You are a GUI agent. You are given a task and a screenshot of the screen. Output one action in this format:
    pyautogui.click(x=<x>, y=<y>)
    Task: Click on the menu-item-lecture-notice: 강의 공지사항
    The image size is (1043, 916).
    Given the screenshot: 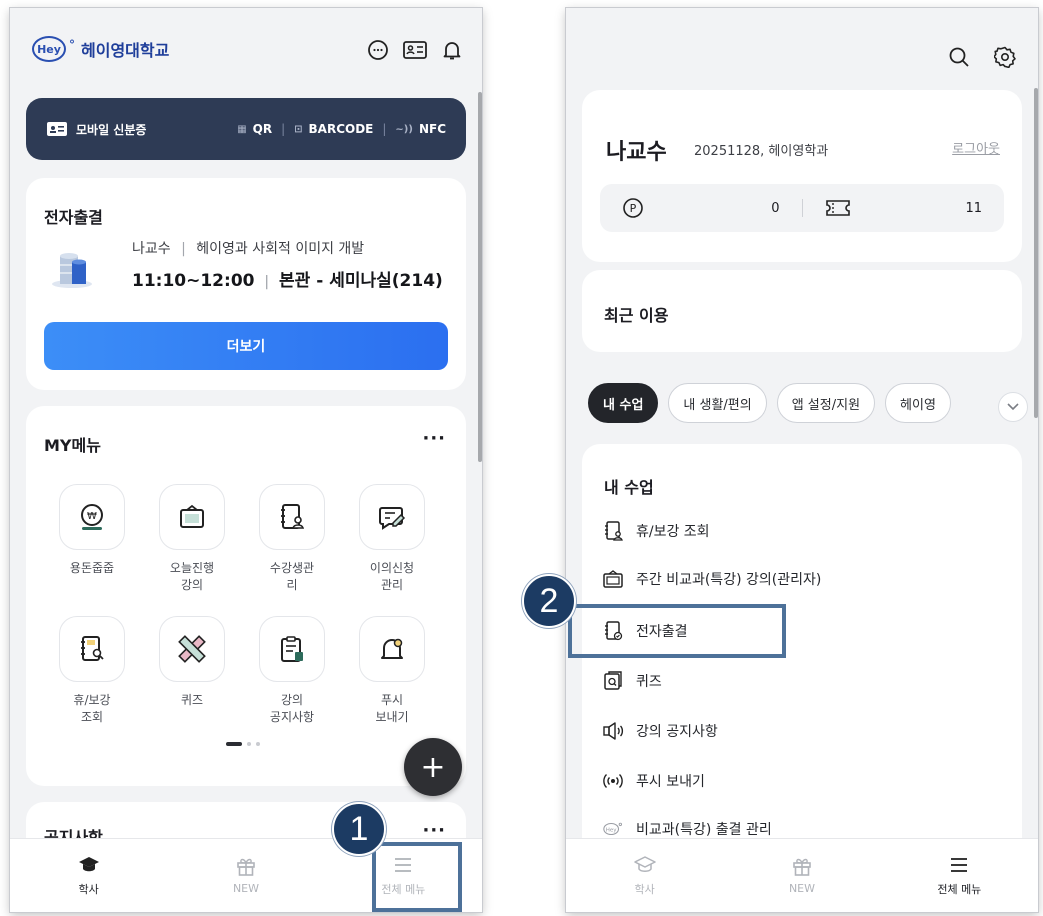 What is the action you would take?
    pyautogui.click(x=660, y=731)
    